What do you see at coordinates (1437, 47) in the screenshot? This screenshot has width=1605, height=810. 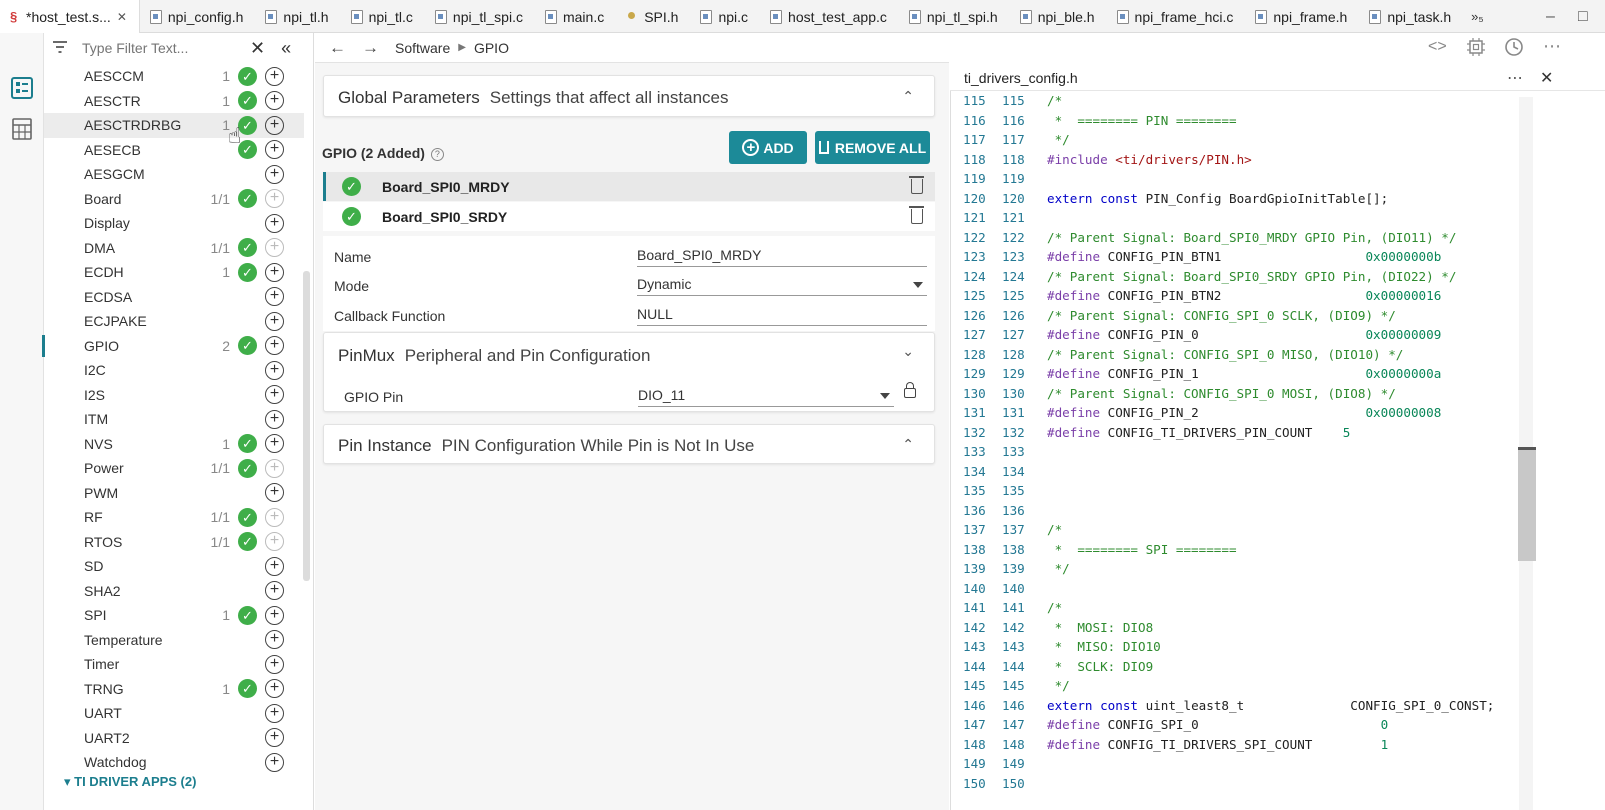 I see `code-view-icon: <>` at bounding box center [1437, 47].